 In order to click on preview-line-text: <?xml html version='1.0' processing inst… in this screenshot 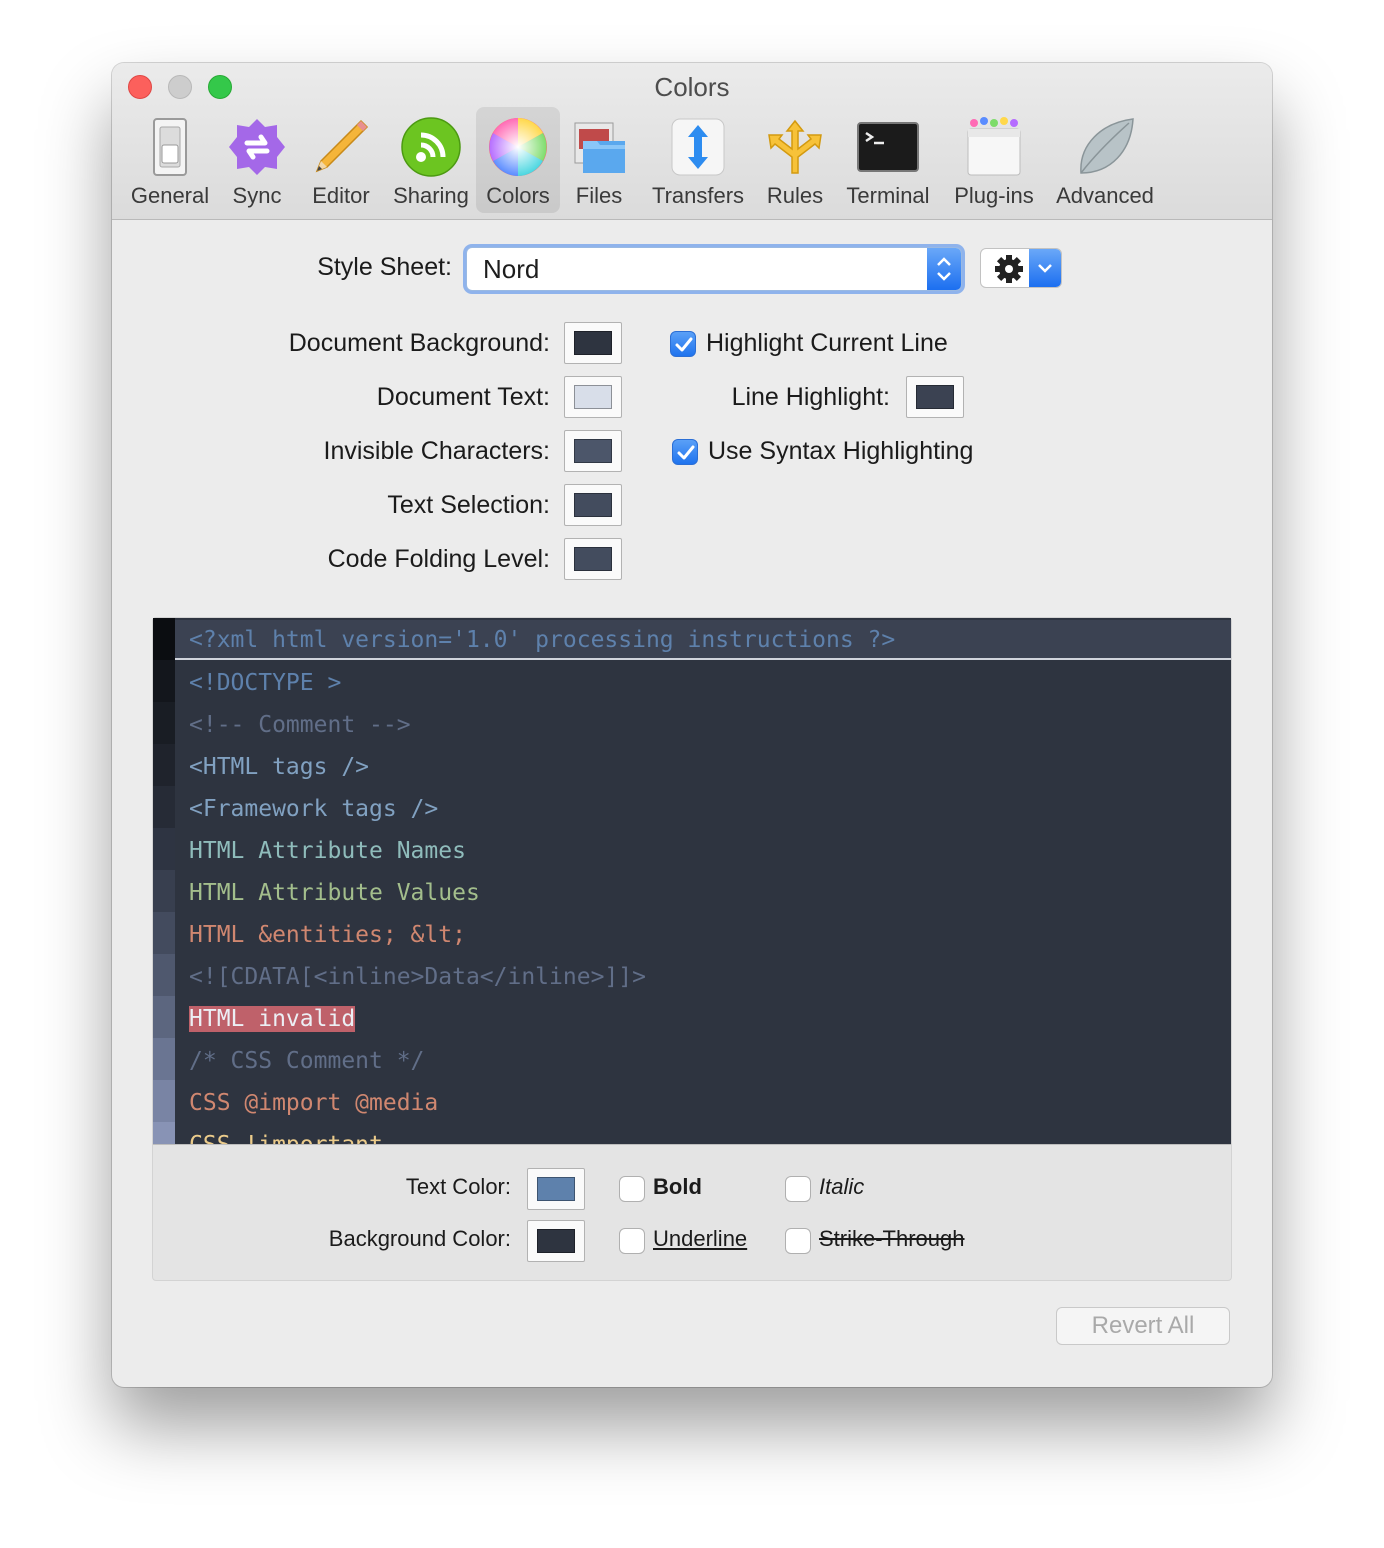, I will do `click(542, 640)`.